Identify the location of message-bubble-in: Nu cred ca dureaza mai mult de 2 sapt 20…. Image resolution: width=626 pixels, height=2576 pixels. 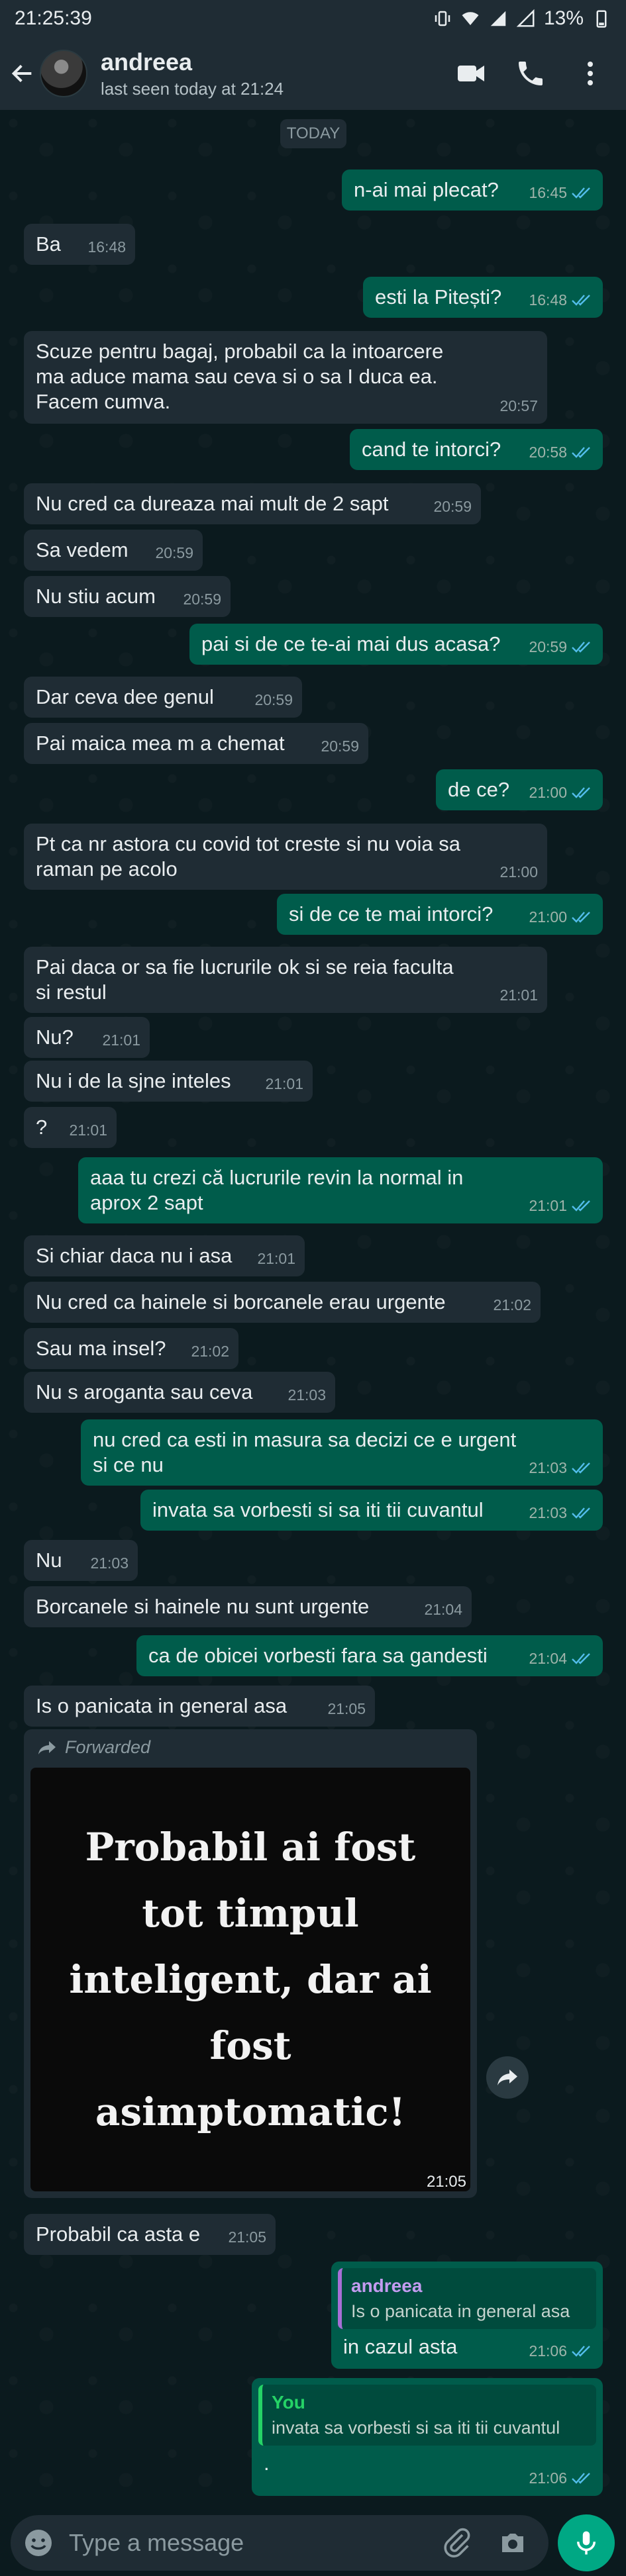
(253, 503).